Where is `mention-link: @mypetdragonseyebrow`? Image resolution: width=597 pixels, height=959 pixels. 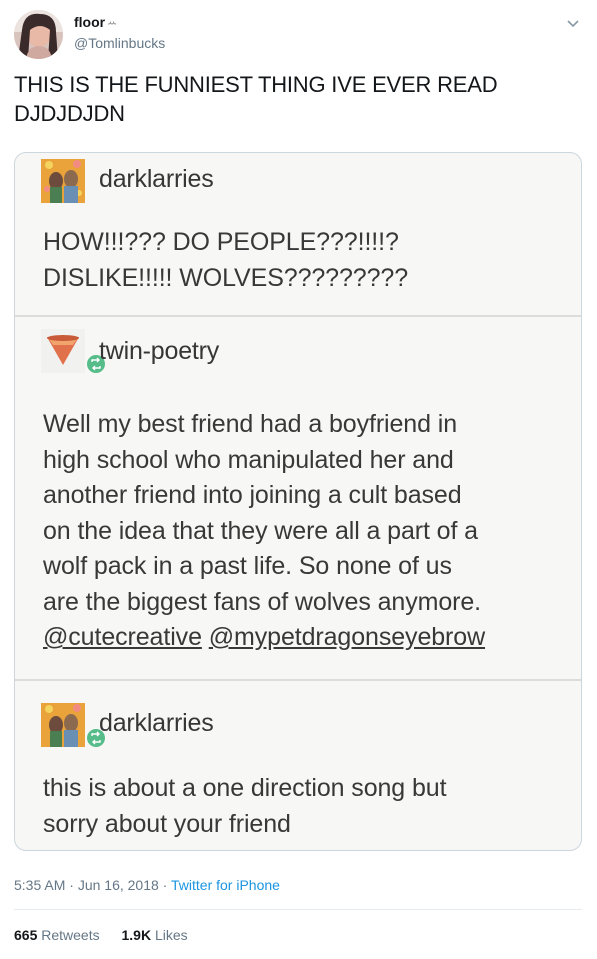
mention-link: @mypetdragonseyebrow is located at coordinates (347, 637).